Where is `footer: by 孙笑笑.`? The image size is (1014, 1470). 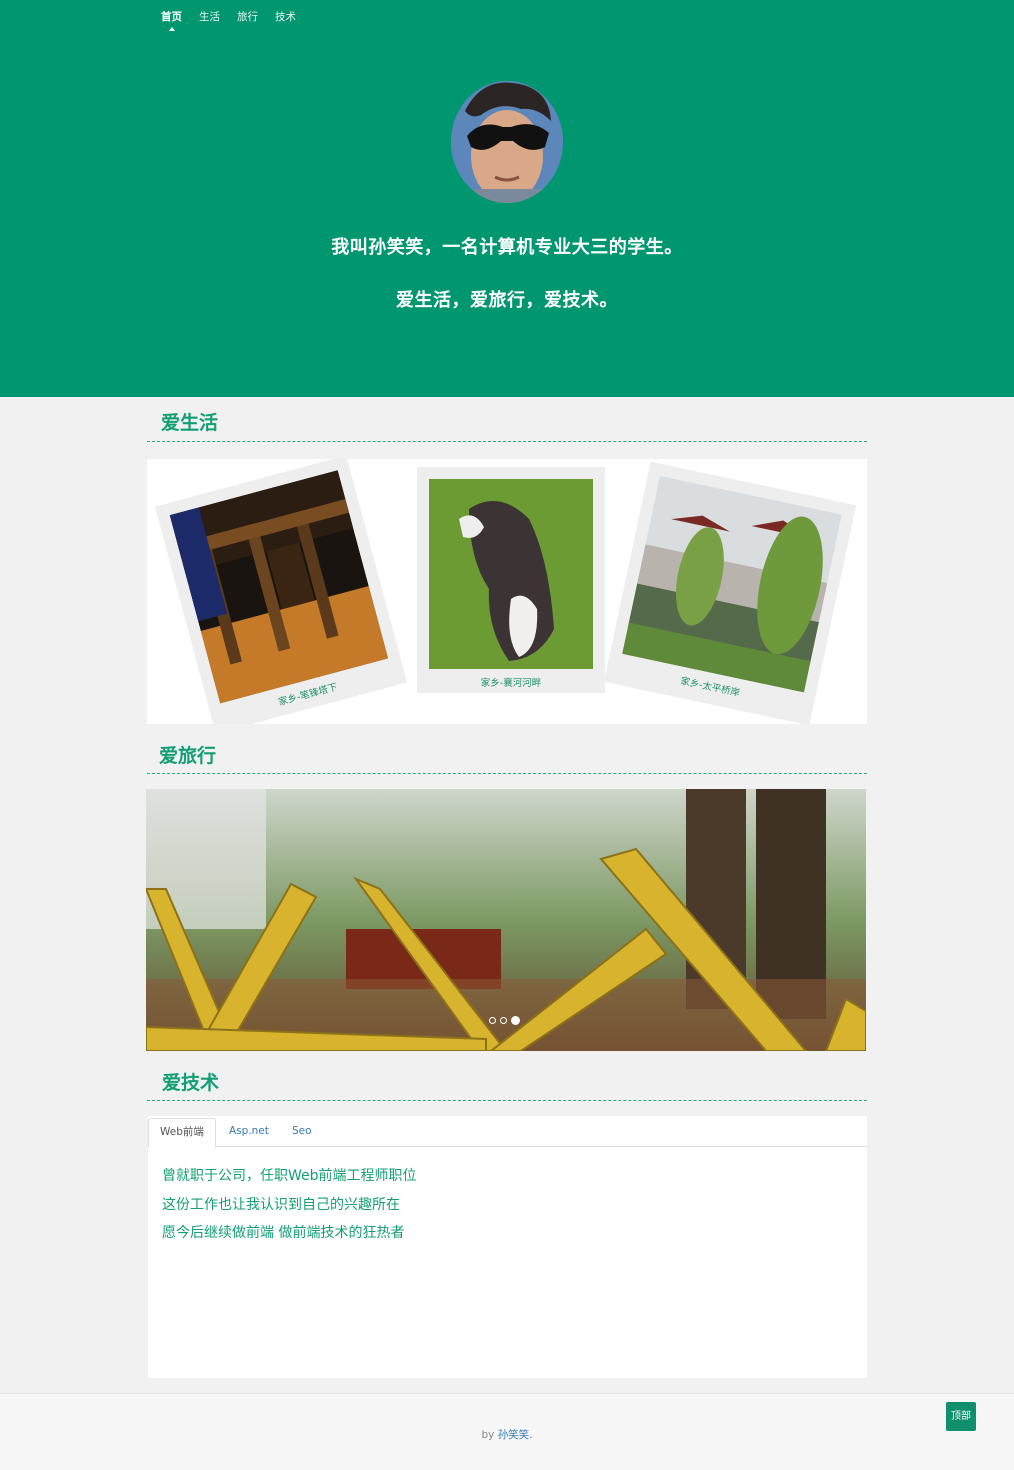 footer: by 孙笑笑. is located at coordinates (507, 1431).